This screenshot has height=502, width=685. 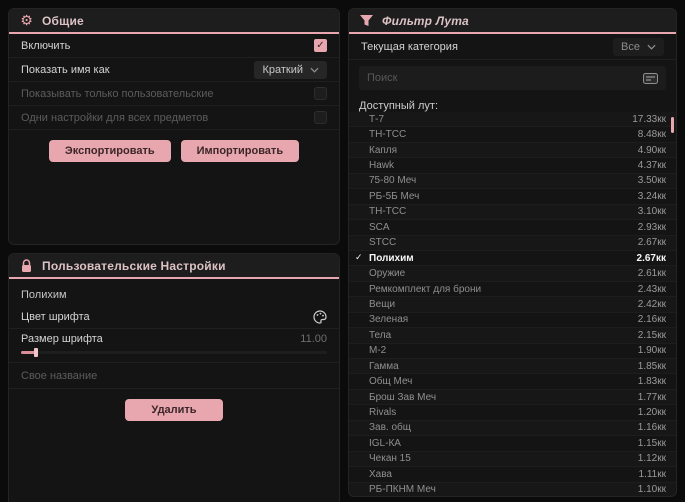 I want to click on export-button: Экспортировать, so click(x=109, y=151).